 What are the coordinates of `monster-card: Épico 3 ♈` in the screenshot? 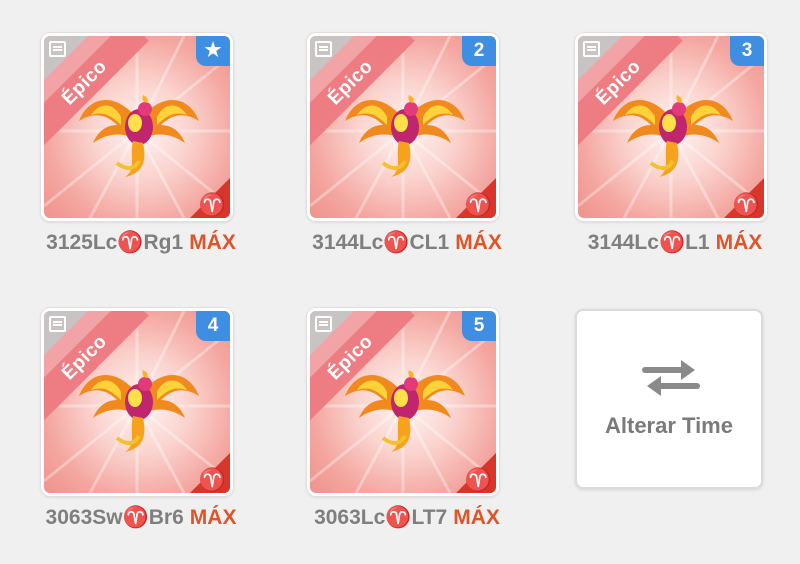 It's located at (671, 127).